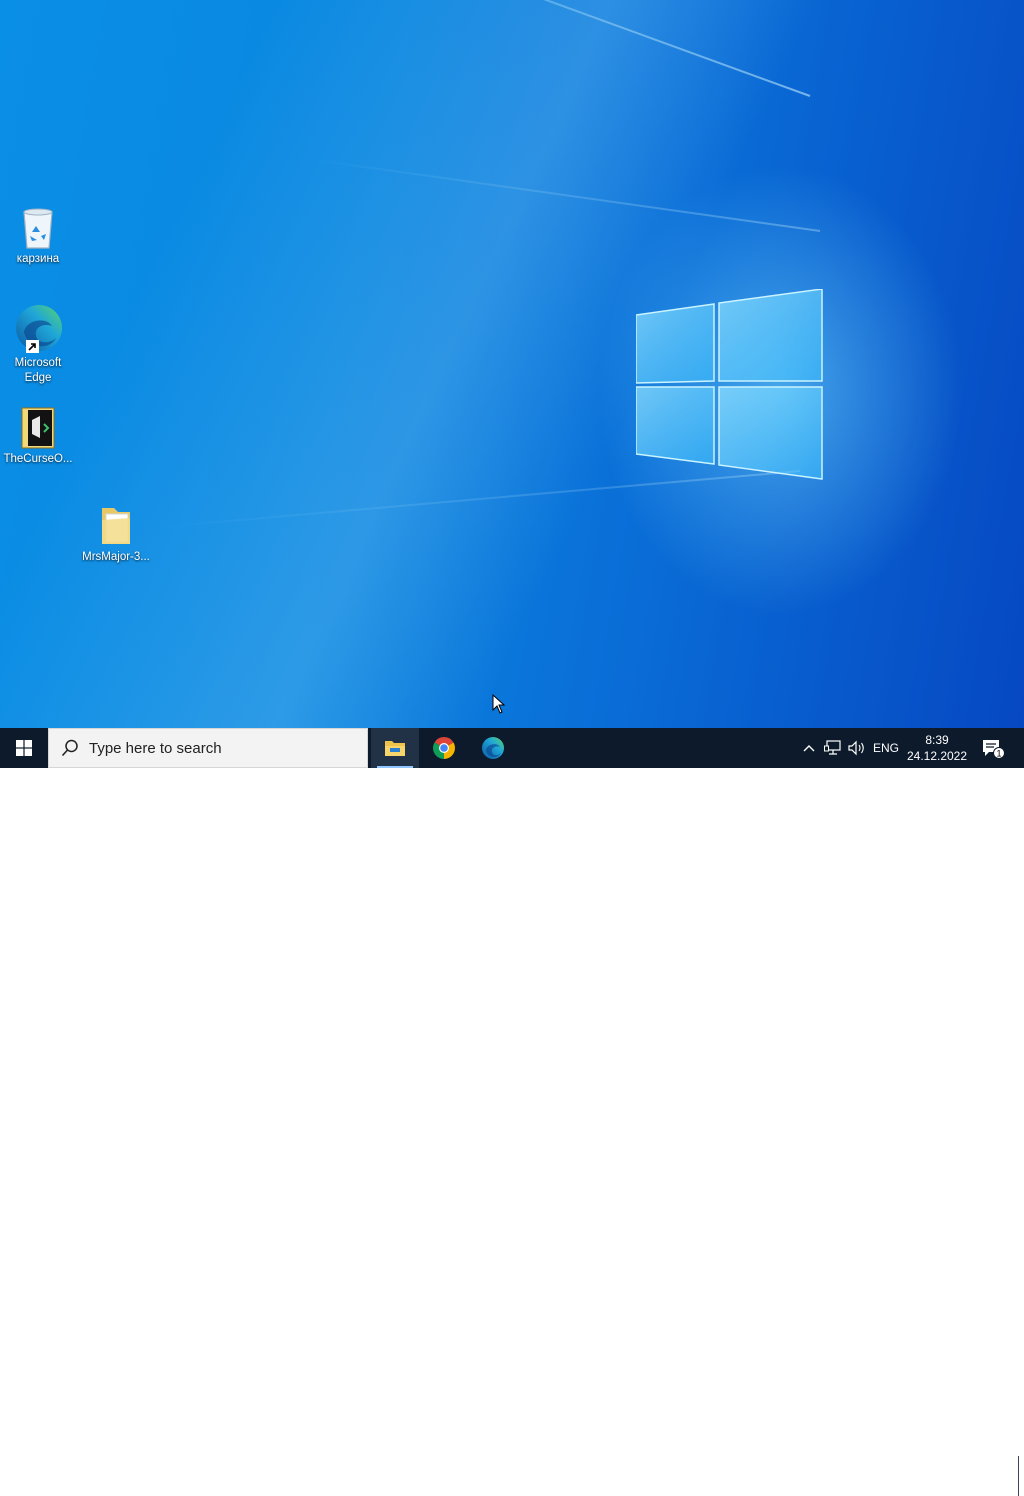  I want to click on volume-button, so click(857, 748).